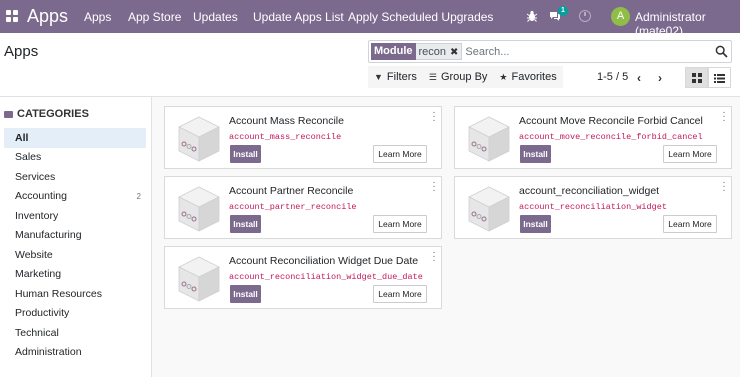  Describe the element at coordinates (432, 76) in the screenshot. I see `group-by-bars-icon: ☰` at that location.